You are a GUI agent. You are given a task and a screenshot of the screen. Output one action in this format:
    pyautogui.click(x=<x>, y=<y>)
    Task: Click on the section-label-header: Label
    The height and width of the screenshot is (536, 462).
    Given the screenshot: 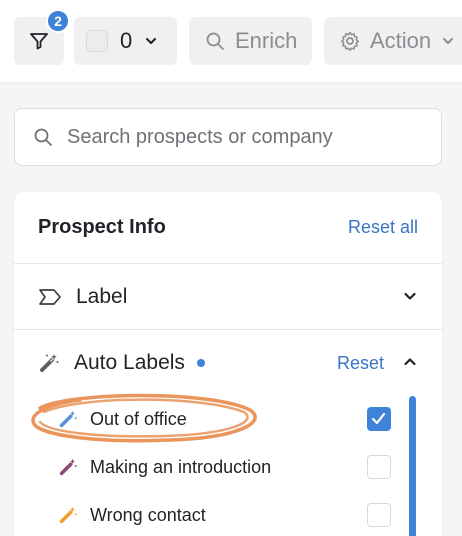 What is the action you would take?
    pyautogui.click(x=228, y=297)
    